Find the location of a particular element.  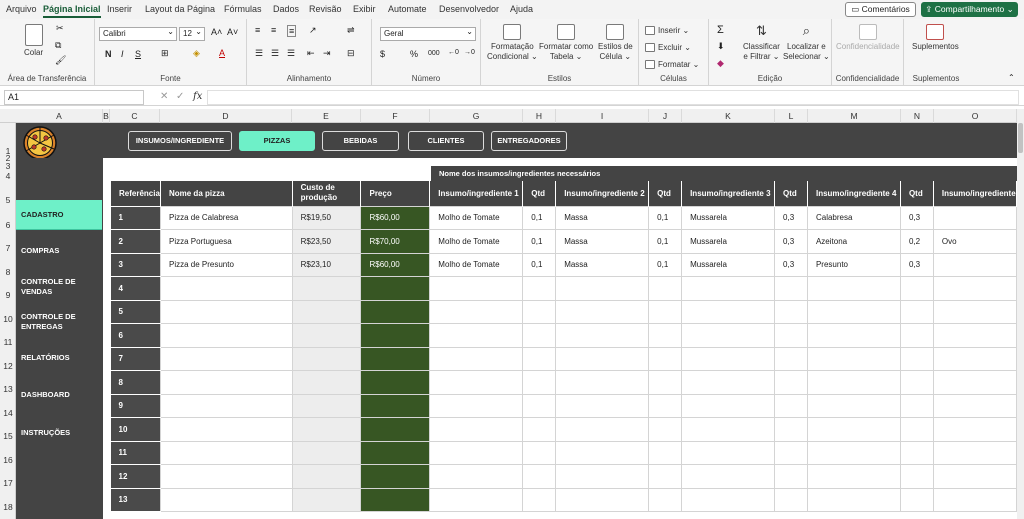

reference-cell: 6 is located at coordinates (135, 335).